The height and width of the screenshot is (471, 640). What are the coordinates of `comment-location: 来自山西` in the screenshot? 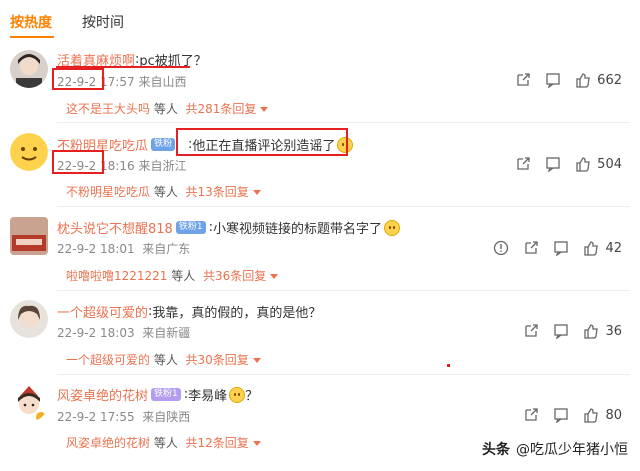 It's located at (162, 82).